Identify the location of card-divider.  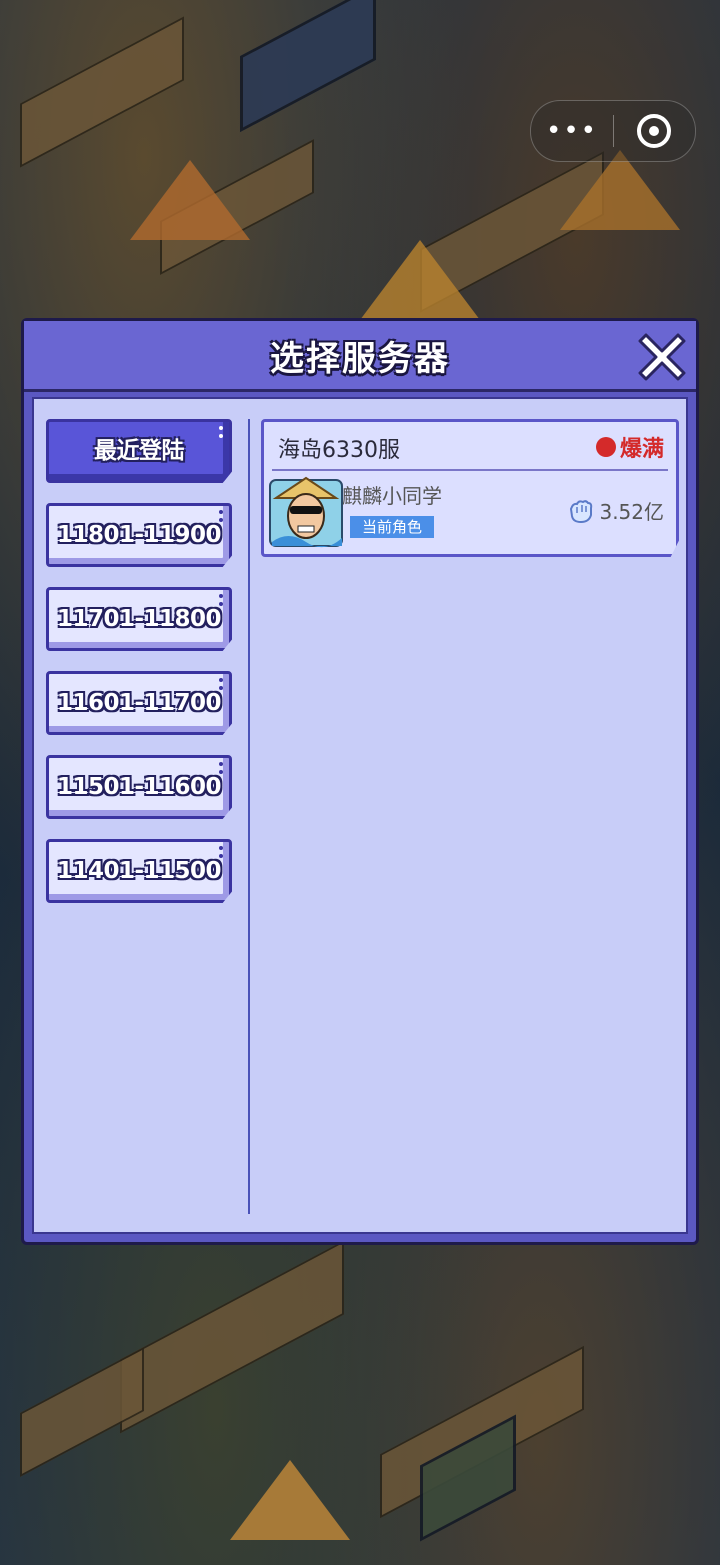
(470, 470).